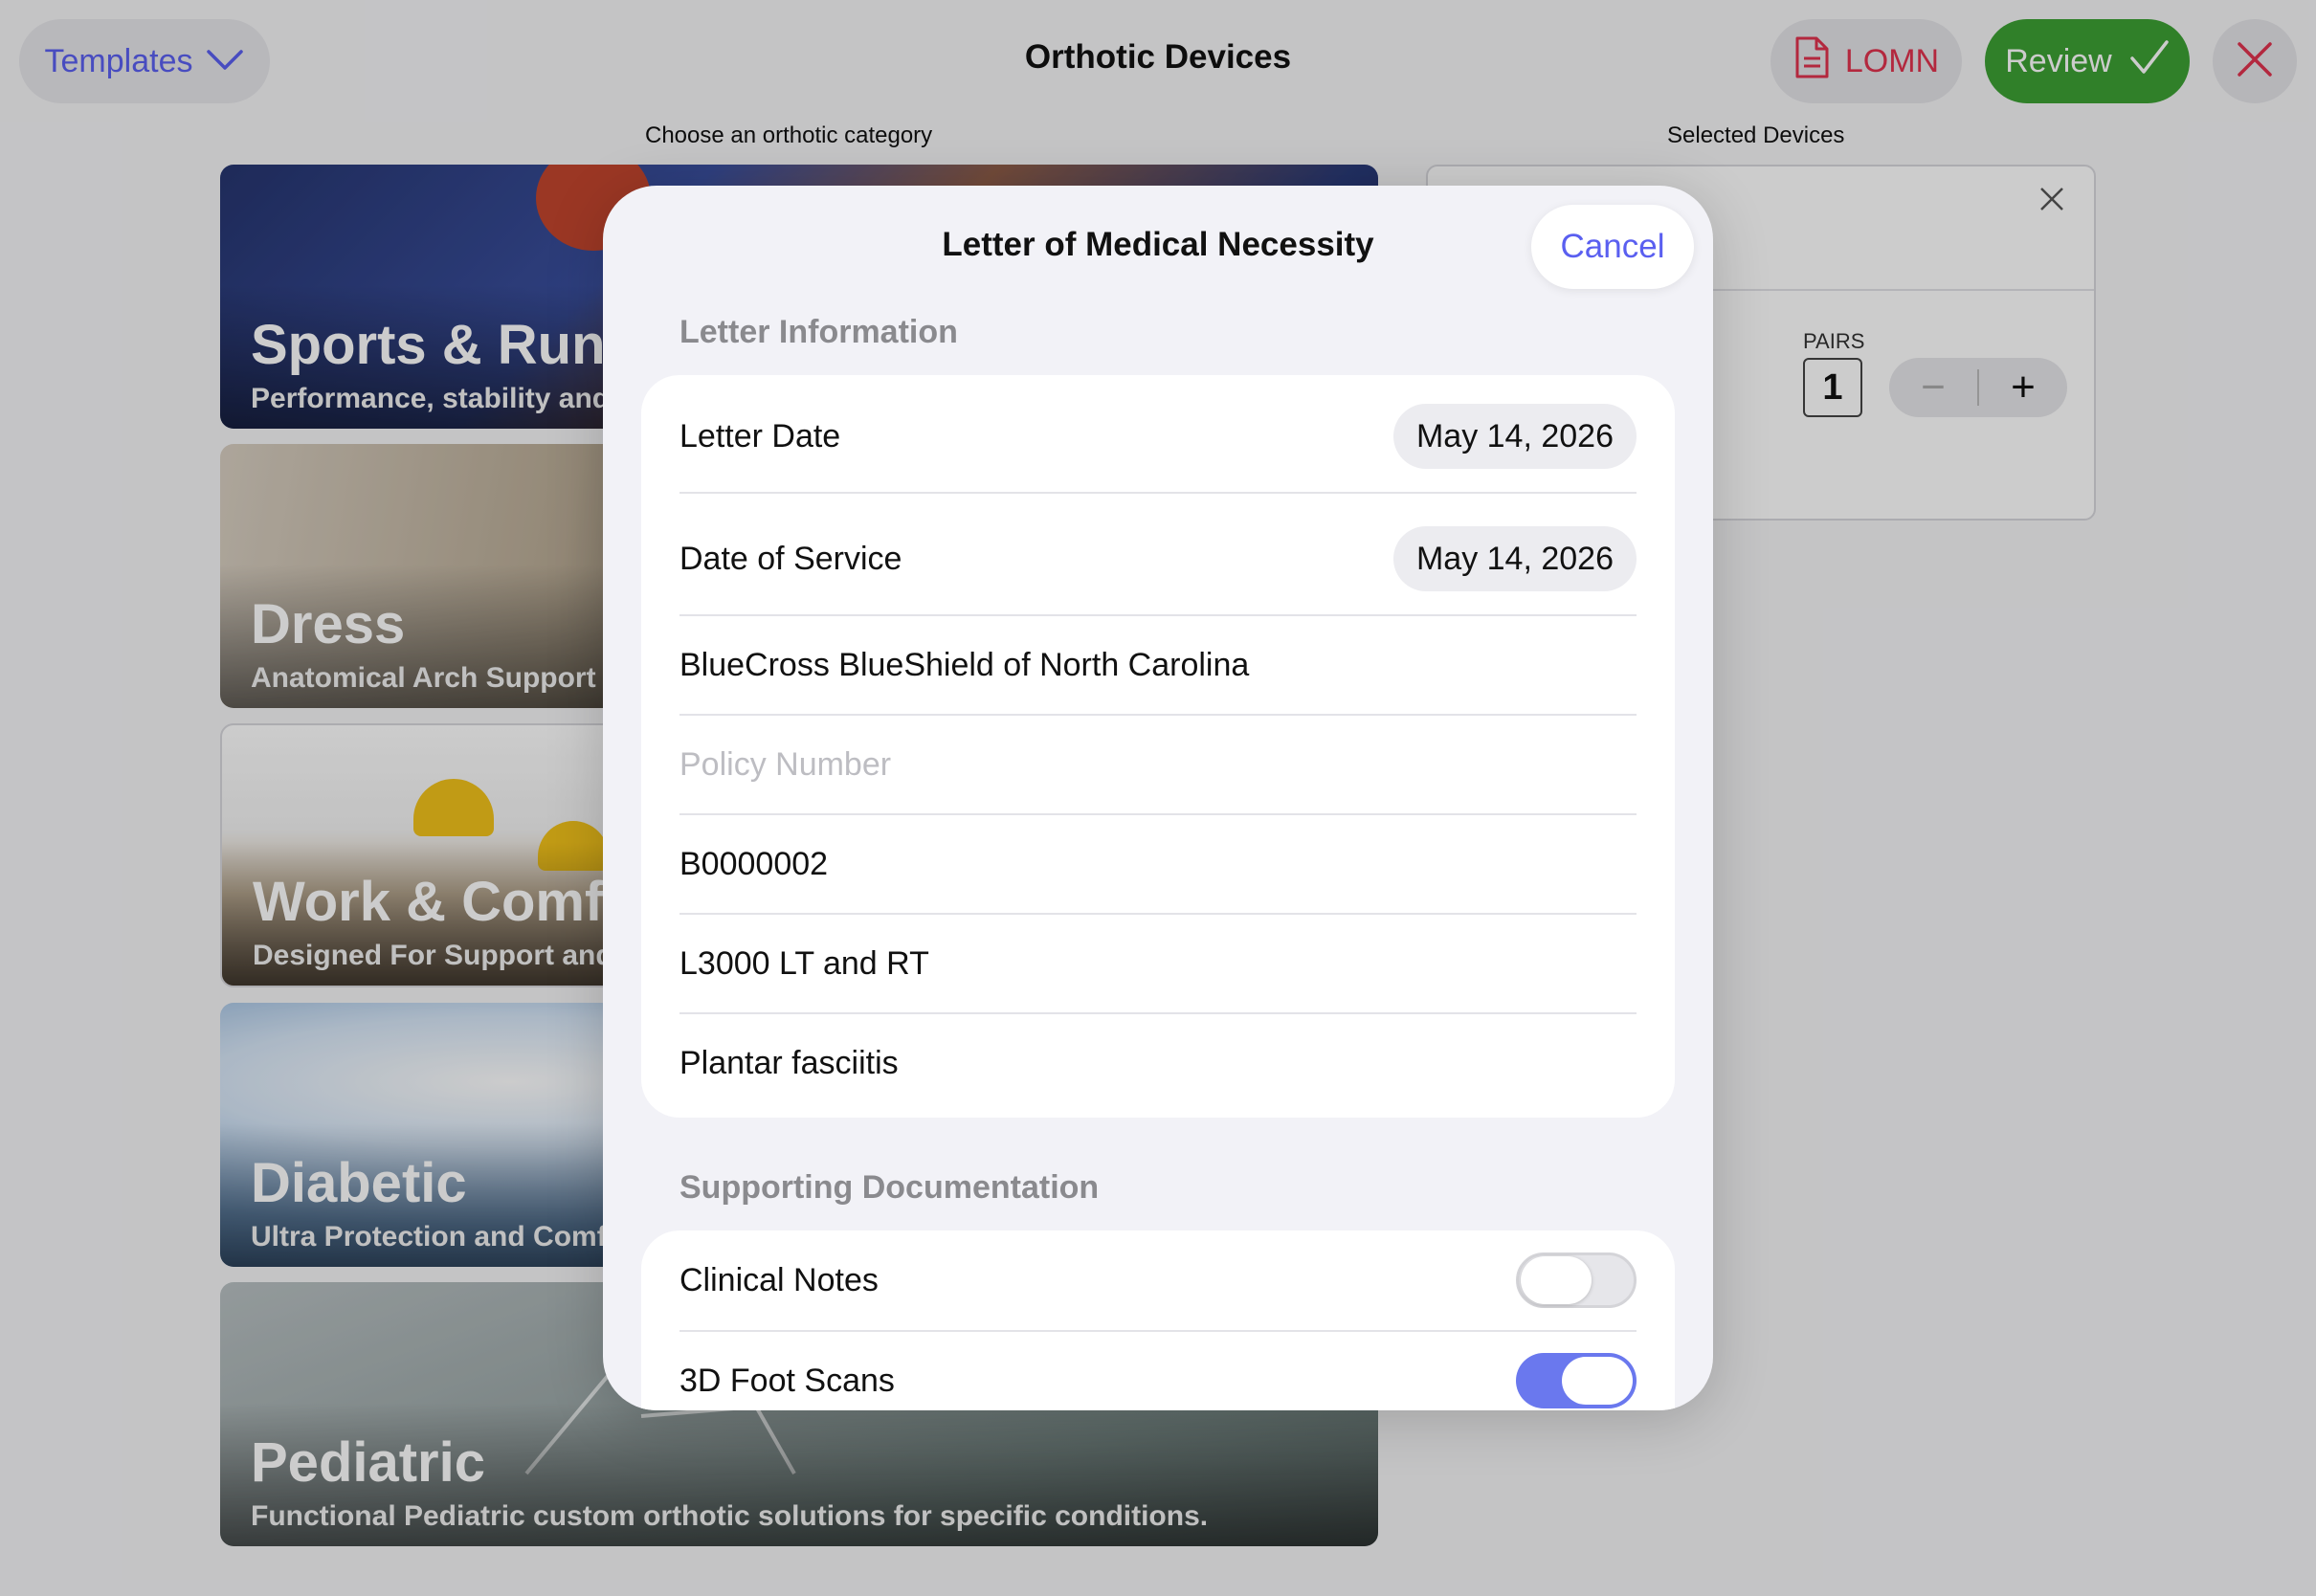 Image resolution: width=2316 pixels, height=1596 pixels. I want to click on insurer-value: BlueCross BlueShield of North Carolina, so click(965, 665).